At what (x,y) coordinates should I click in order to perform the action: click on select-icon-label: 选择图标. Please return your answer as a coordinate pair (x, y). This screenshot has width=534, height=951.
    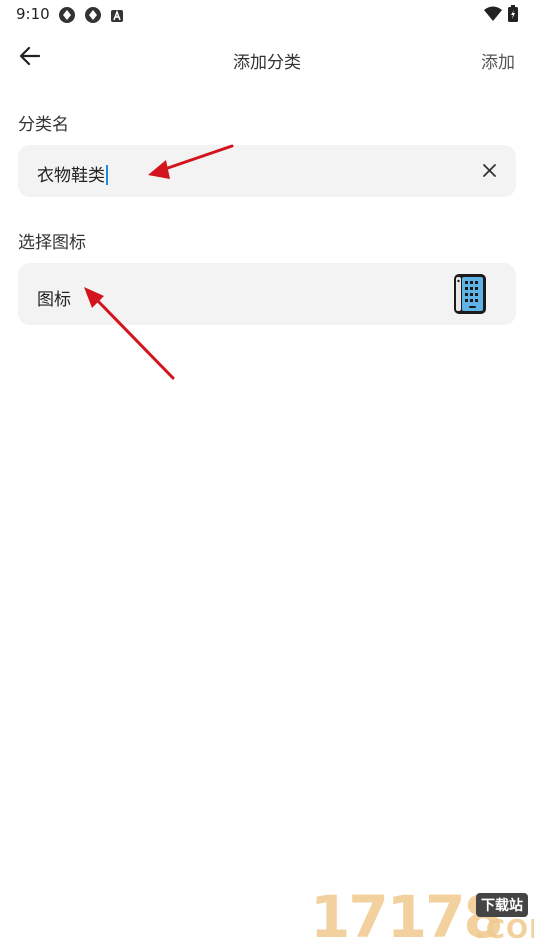
    Looking at the image, I should click on (52, 243).